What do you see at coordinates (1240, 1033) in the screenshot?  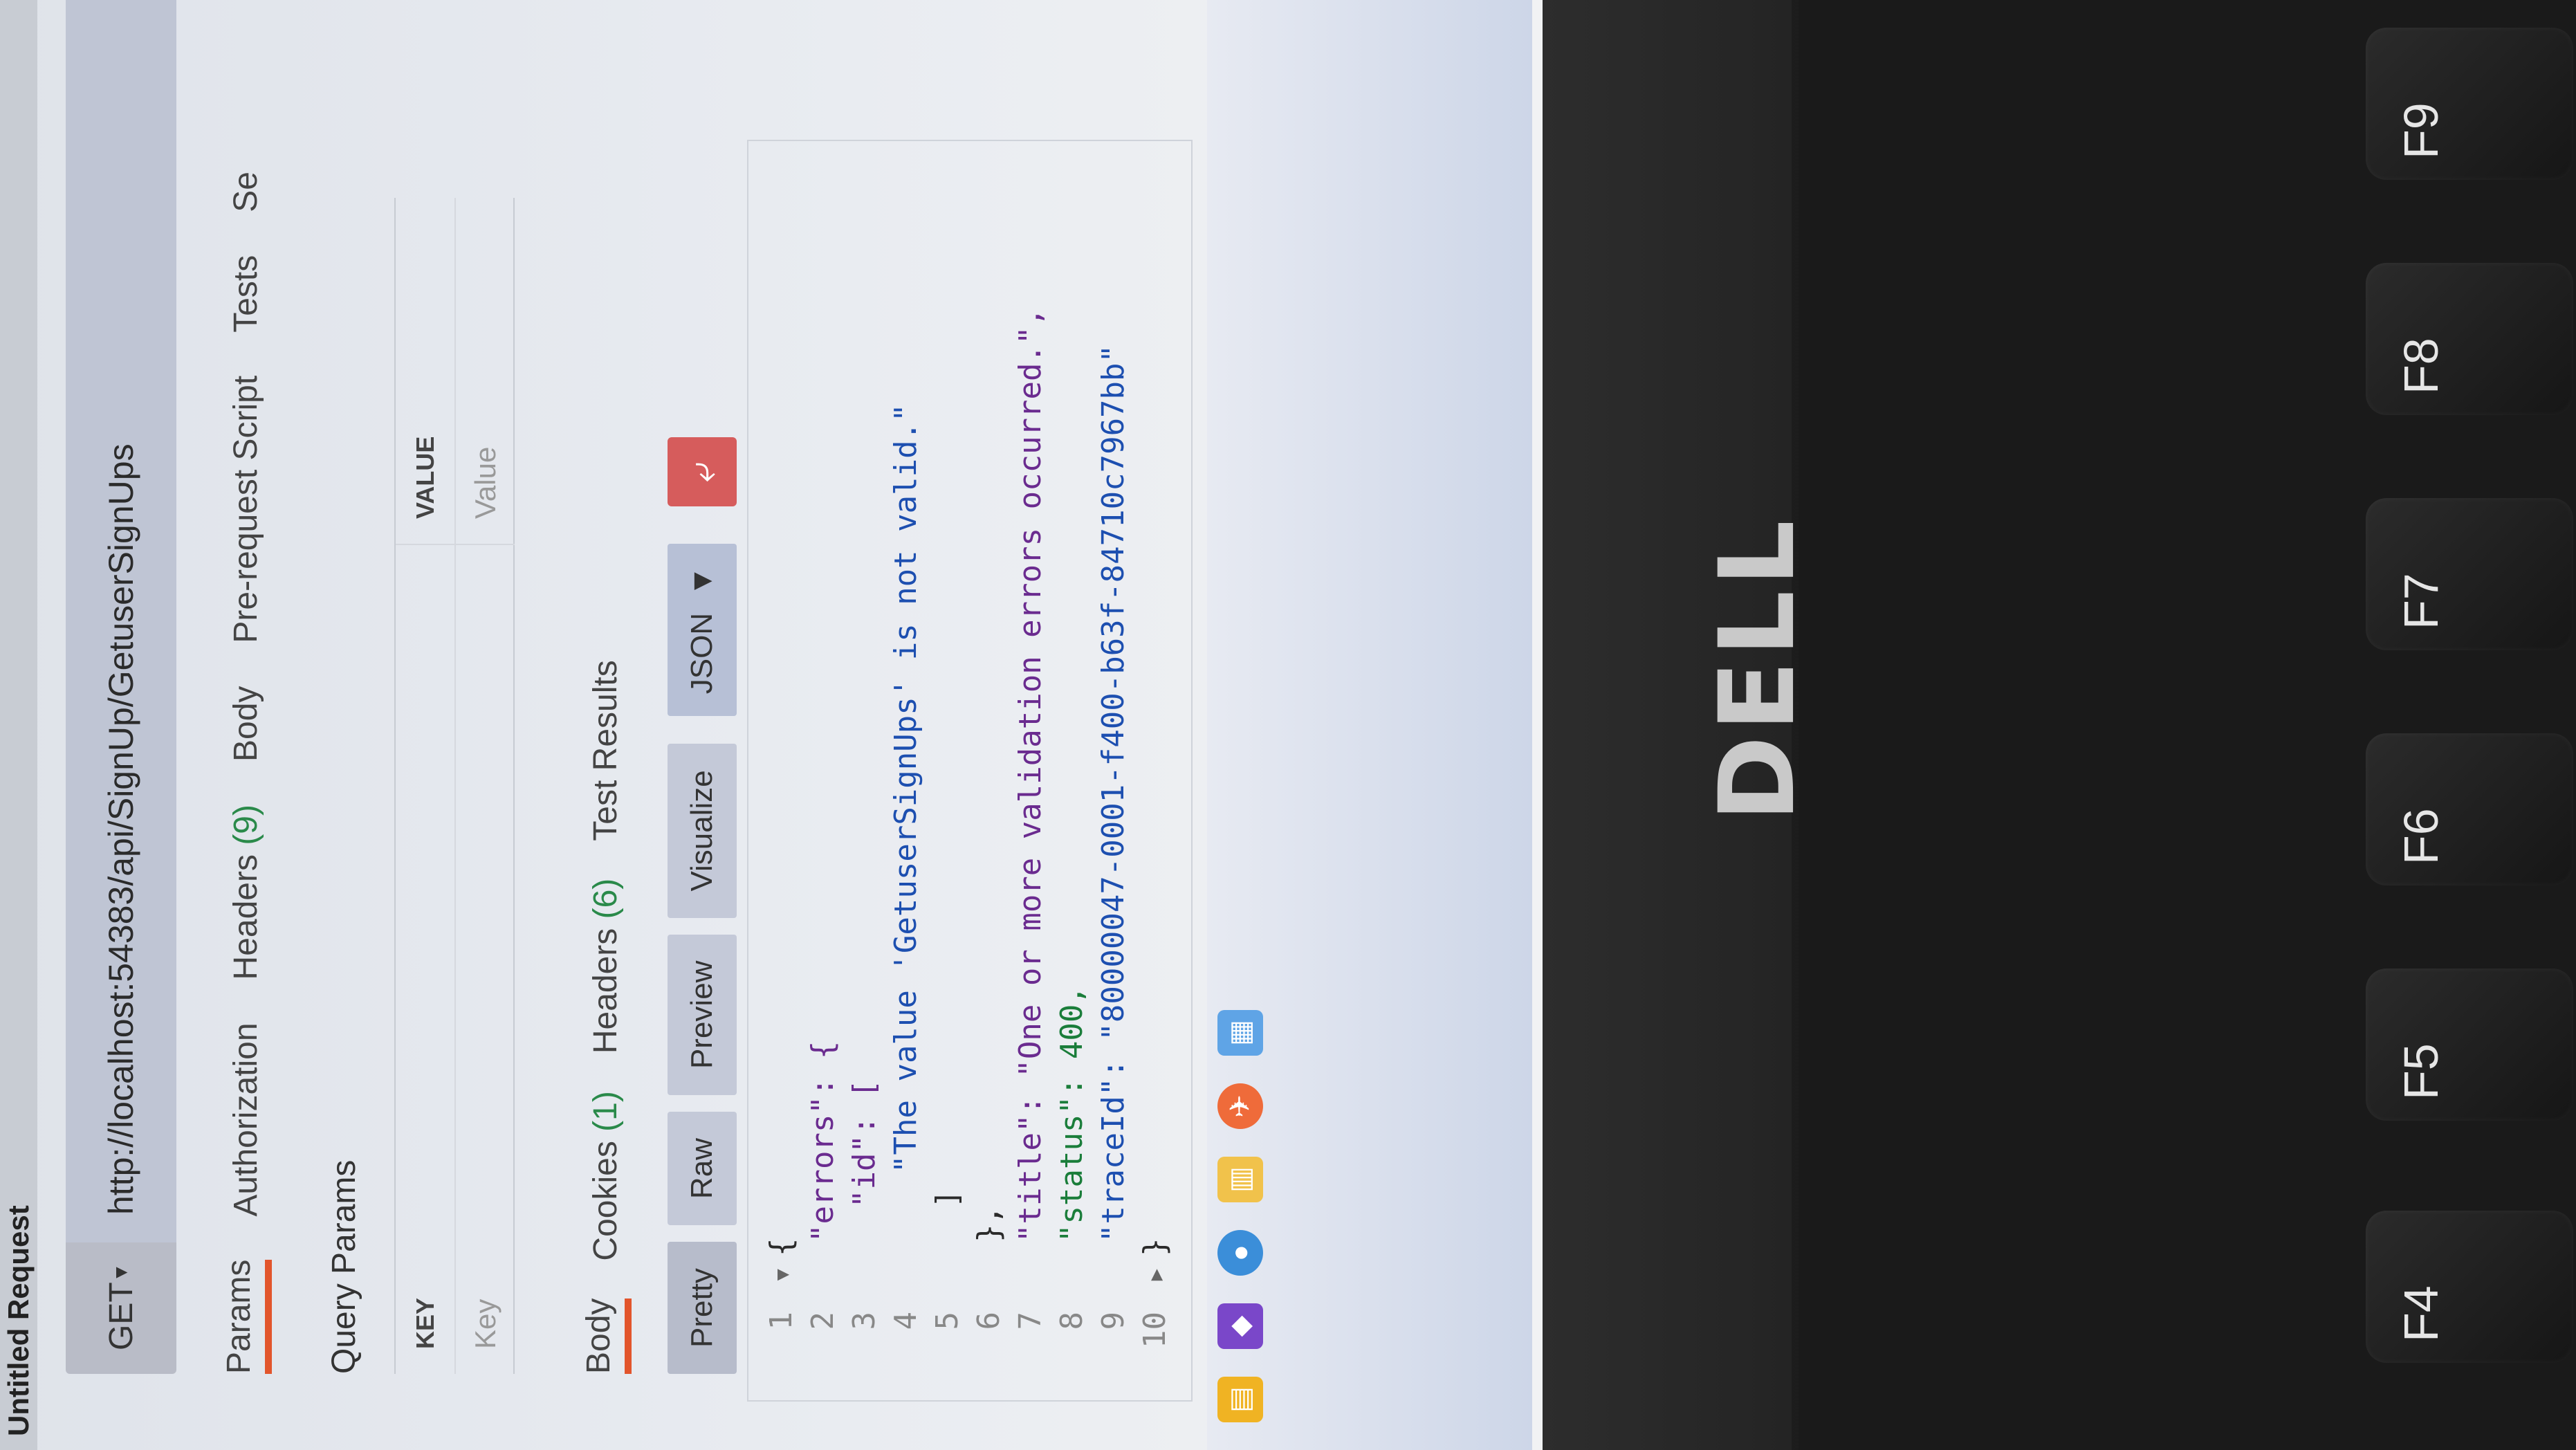 I see `notes-icon: ▦` at bounding box center [1240, 1033].